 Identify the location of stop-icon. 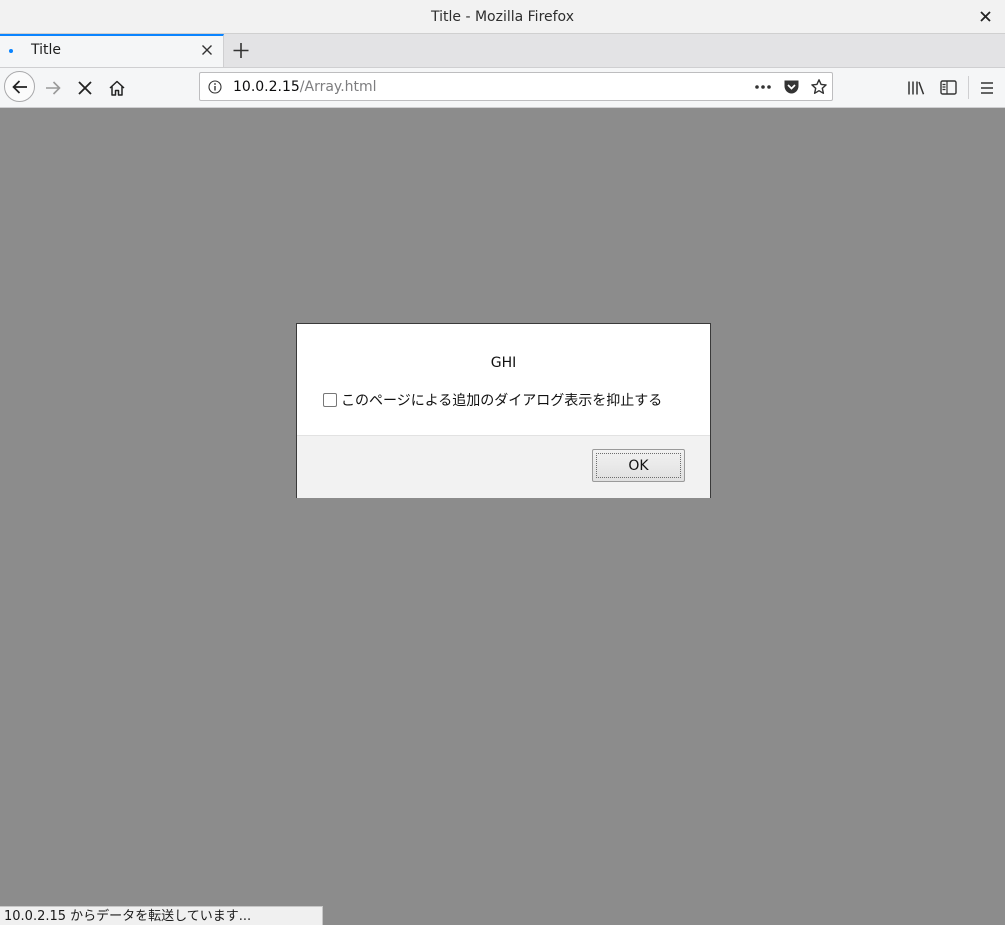
(85, 87).